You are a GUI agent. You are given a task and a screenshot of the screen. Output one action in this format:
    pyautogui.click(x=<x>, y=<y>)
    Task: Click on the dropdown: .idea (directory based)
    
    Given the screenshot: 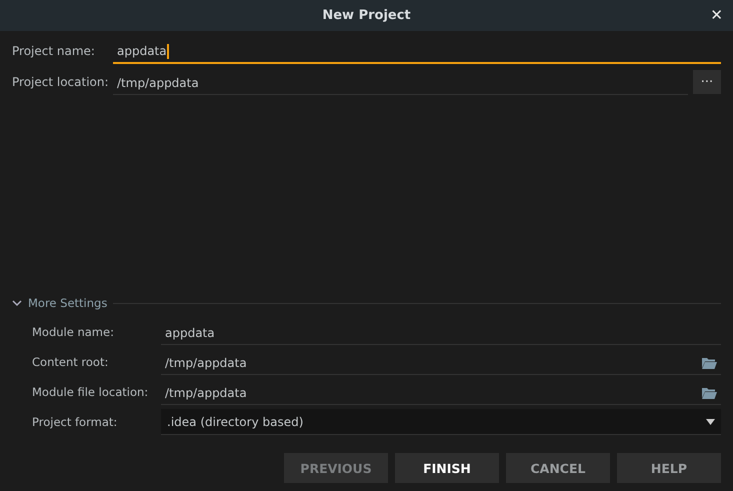 What is the action you would take?
    pyautogui.click(x=441, y=422)
    